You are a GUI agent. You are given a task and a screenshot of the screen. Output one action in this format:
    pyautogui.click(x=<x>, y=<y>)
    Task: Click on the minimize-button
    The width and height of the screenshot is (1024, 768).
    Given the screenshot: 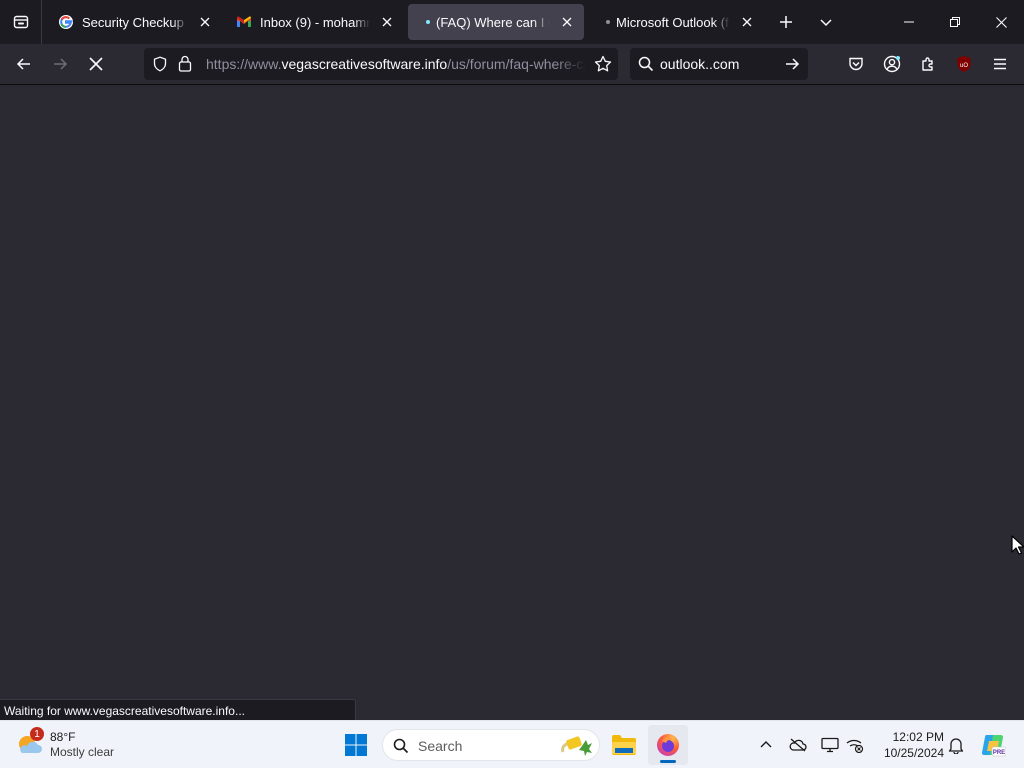 What is the action you would take?
    pyautogui.click(x=909, y=22)
    